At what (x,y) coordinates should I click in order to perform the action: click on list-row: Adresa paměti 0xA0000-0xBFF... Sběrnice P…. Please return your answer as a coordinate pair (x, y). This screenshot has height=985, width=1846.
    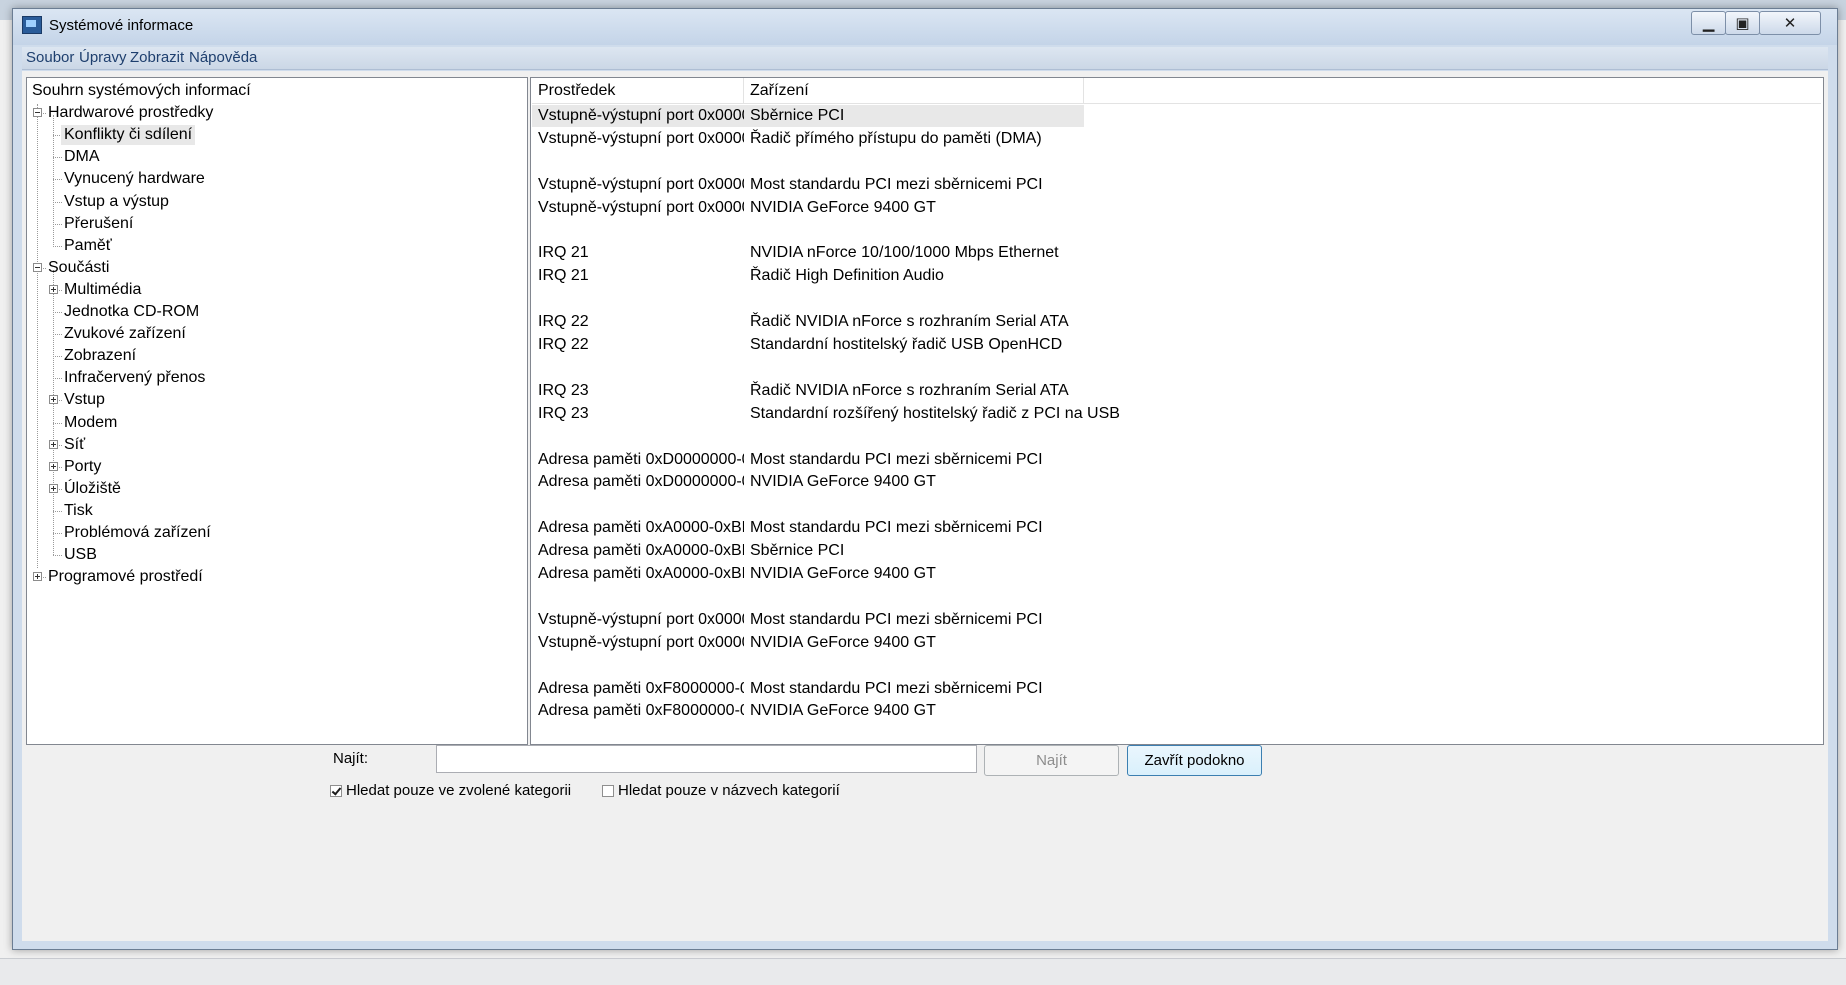
    Looking at the image, I should click on (1176, 551).